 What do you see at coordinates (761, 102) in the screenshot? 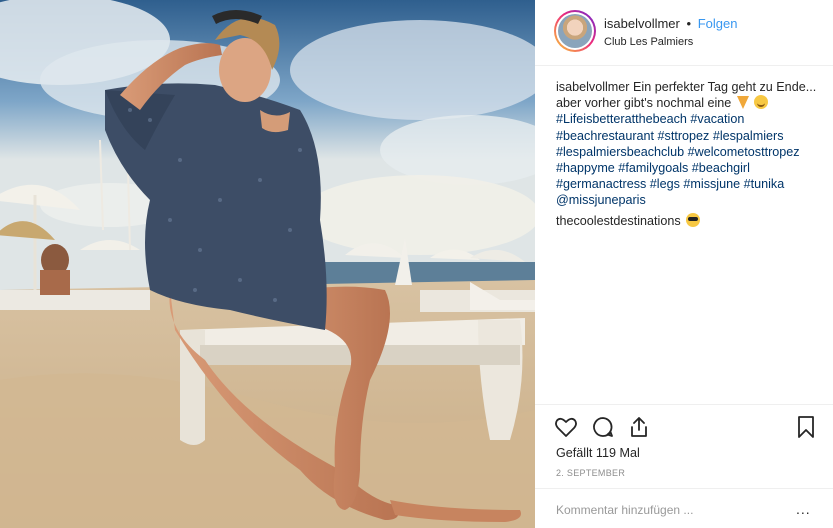
I see `smiling-face-emoji-icon` at bounding box center [761, 102].